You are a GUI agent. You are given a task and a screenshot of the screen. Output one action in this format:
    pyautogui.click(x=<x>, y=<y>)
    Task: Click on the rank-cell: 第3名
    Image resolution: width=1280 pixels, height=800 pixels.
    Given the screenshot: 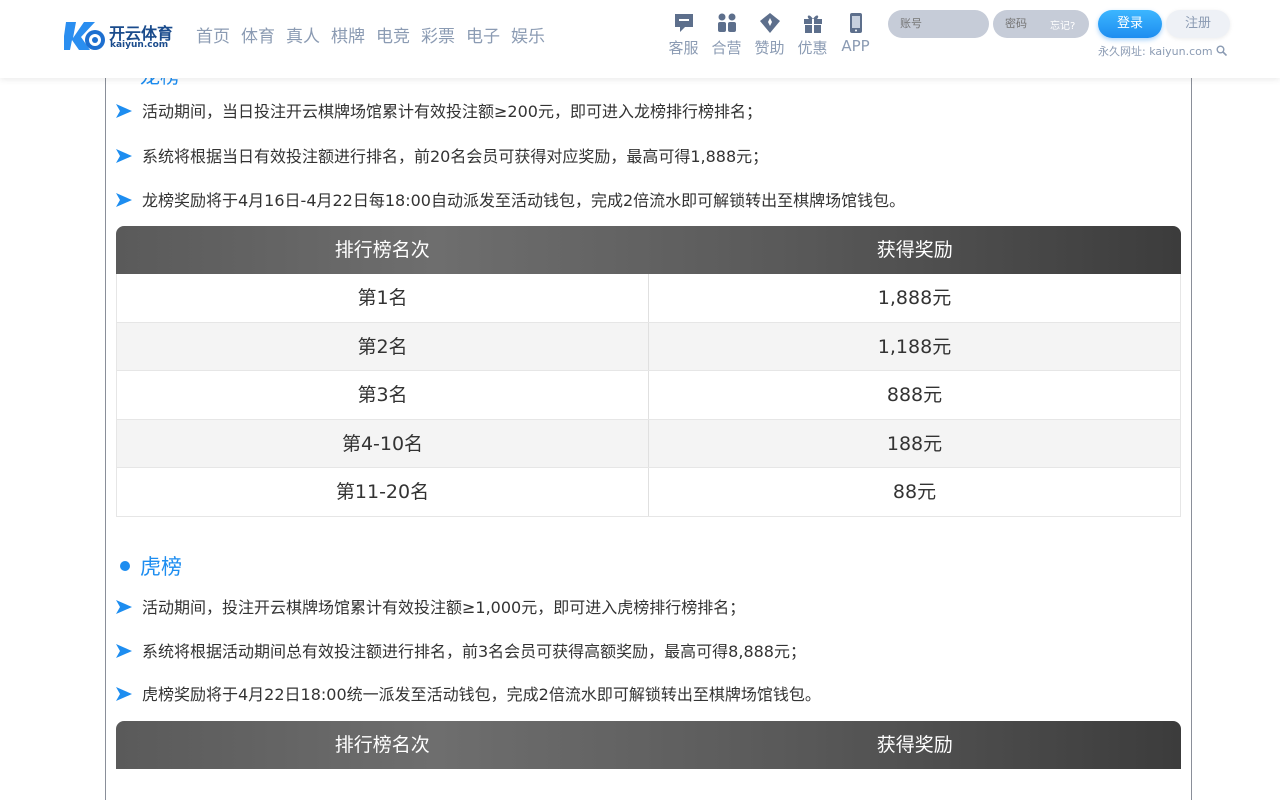 What is the action you would take?
    pyautogui.click(x=382, y=395)
    